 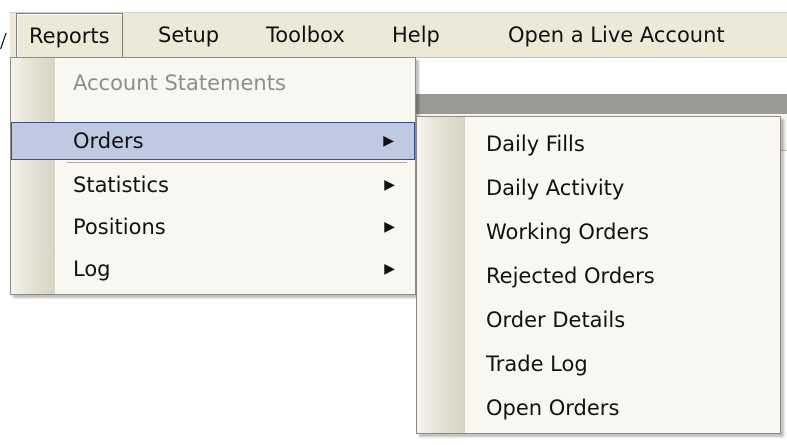 I want to click on submenu-item-open-orders: Open Orders, so click(x=598, y=408).